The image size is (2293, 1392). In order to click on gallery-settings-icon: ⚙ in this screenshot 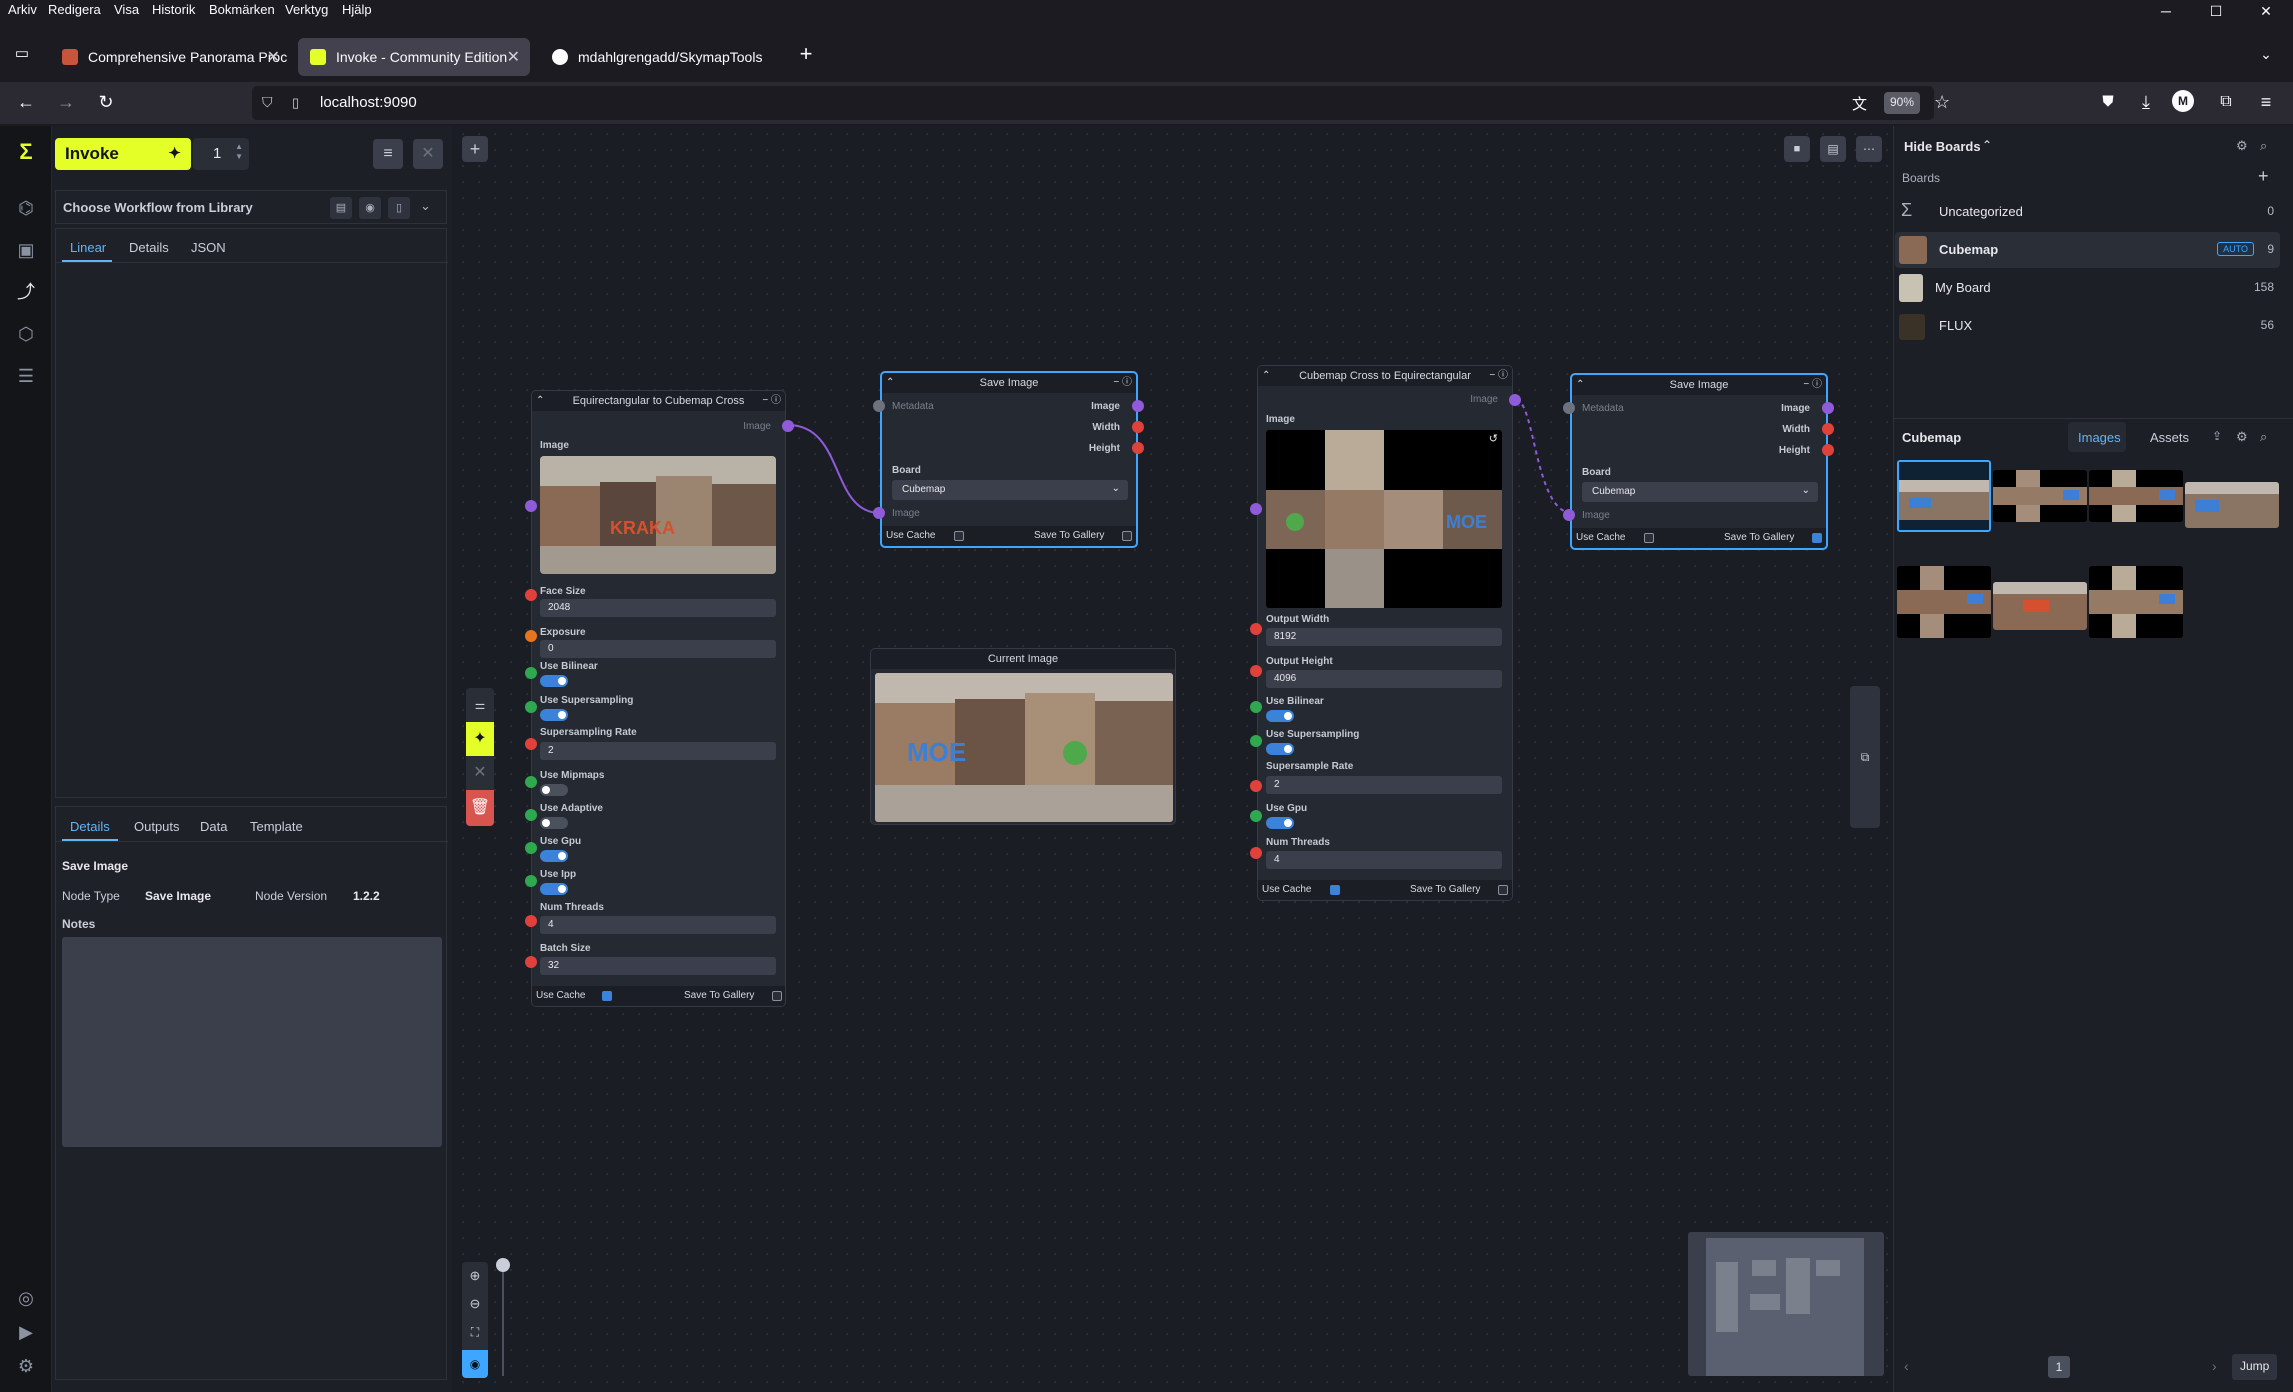, I will do `click(2242, 437)`.